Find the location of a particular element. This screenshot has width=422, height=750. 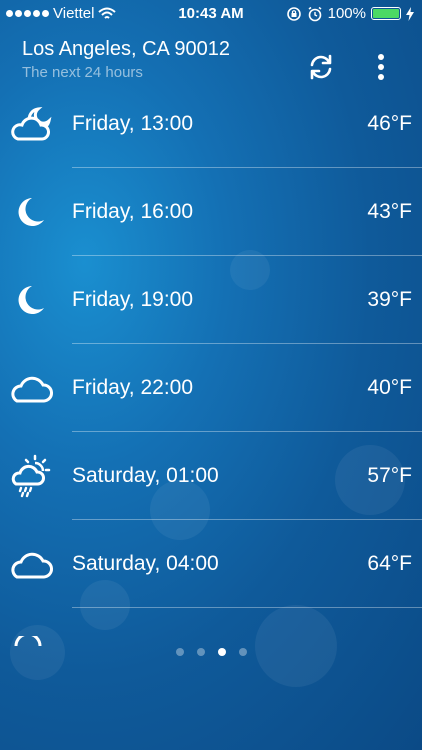

forecast-row: Saturday, 04:00 64°F is located at coordinates (211, 564).